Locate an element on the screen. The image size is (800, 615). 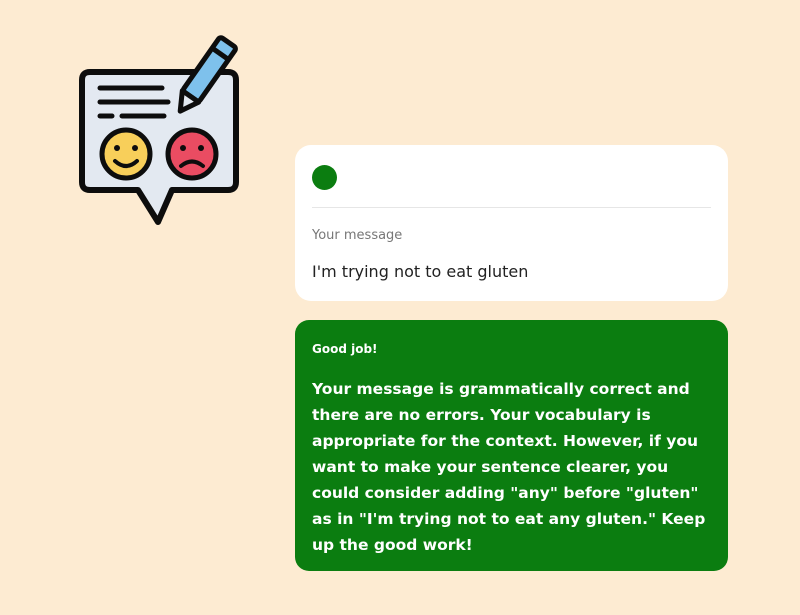
happy-face-icon is located at coordinates (126, 154).